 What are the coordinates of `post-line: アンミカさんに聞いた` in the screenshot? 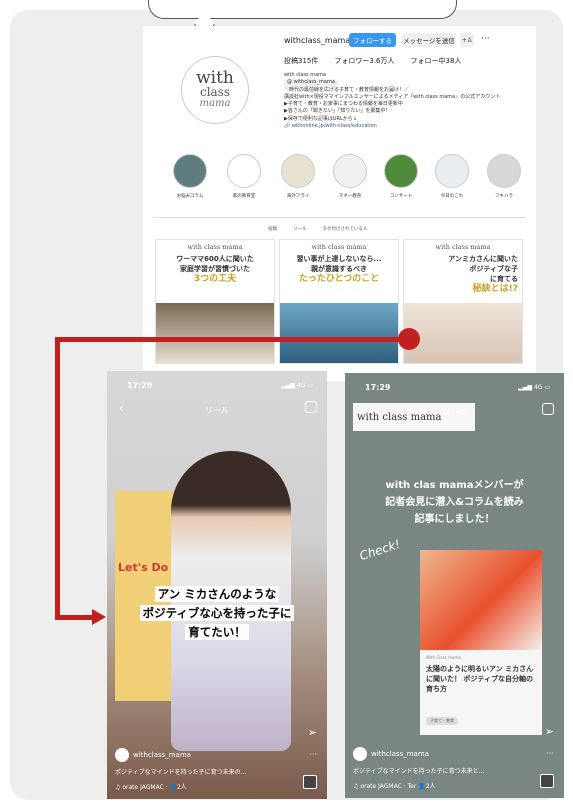 It's located at (483, 259).